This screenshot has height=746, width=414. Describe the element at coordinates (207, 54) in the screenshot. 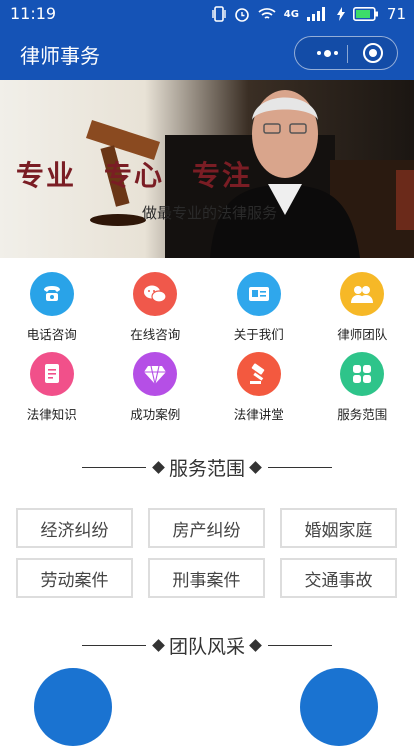

I see `nav-bar: 律师事务` at that location.